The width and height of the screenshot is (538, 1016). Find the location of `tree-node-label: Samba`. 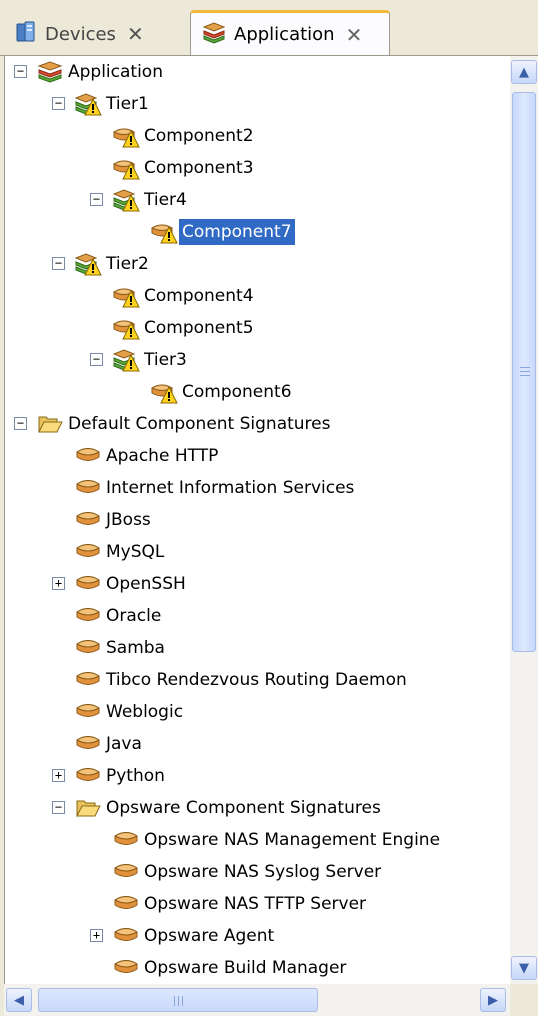

tree-node-label: Samba is located at coordinates (135, 648).